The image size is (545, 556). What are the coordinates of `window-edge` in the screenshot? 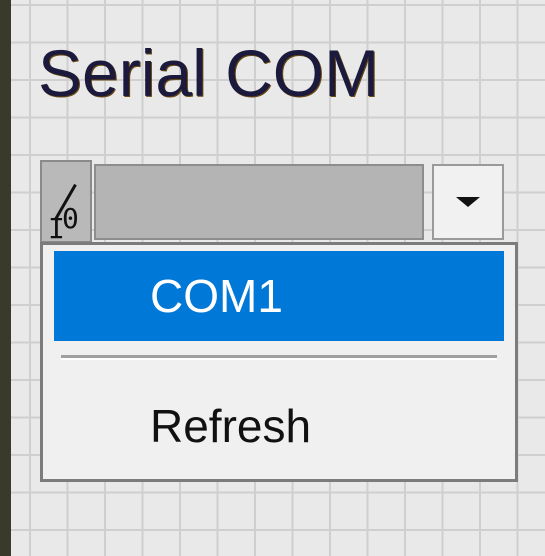 It's located at (5, 278).